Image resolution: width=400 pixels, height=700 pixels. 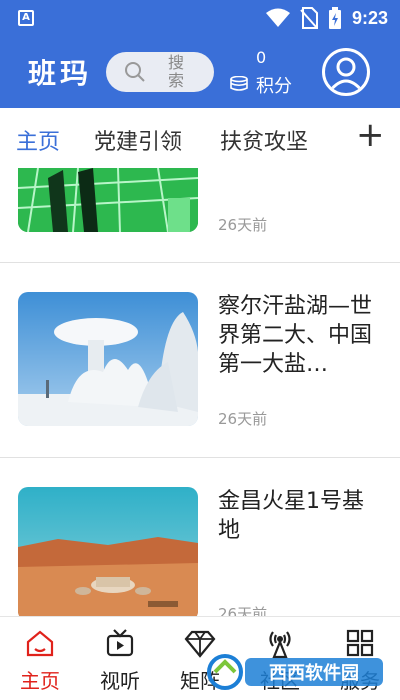 What do you see at coordinates (38, 140) in the screenshot?
I see `tab-home: 主页` at bounding box center [38, 140].